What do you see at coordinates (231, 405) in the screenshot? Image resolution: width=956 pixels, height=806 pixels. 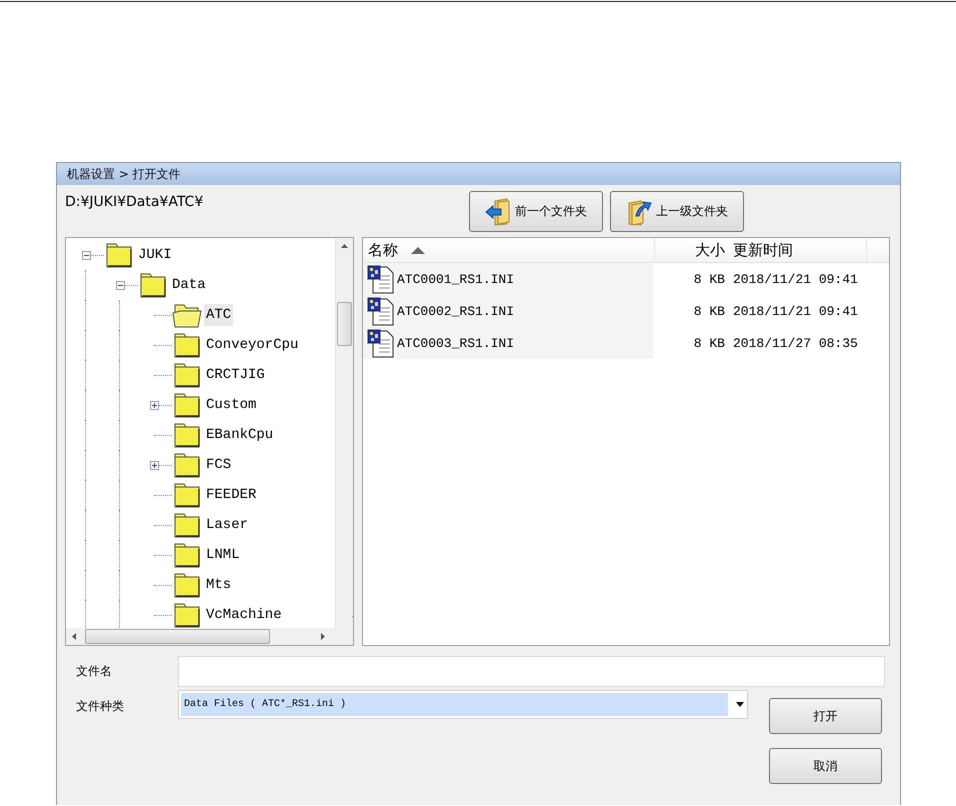 I see `tree-item: Custom` at bounding box center [231, 405].